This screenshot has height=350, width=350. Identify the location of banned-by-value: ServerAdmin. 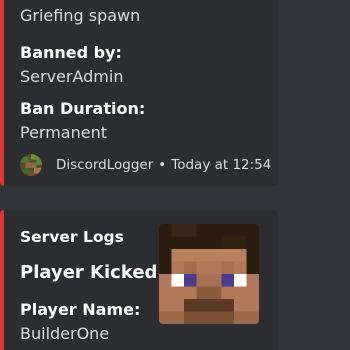
(72, 76).